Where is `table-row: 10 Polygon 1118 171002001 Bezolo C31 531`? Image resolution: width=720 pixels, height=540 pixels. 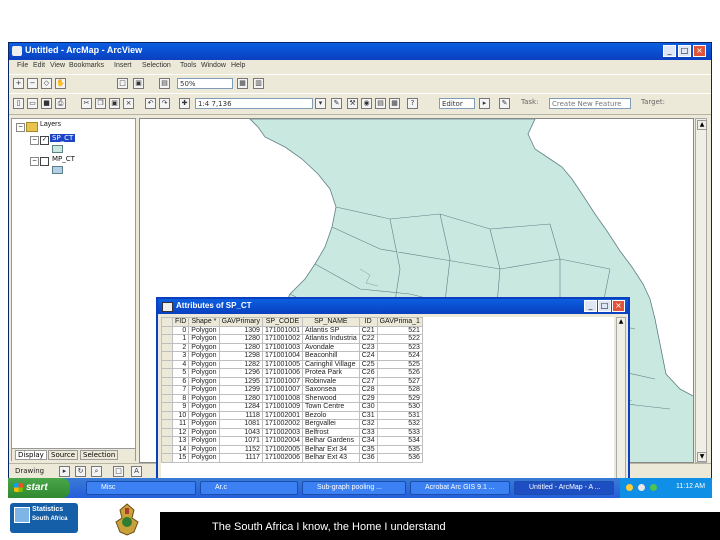
table-row: 10 Polygon 1118 171002001 Bezolo C31 531 is located at coordinates (292, 415).